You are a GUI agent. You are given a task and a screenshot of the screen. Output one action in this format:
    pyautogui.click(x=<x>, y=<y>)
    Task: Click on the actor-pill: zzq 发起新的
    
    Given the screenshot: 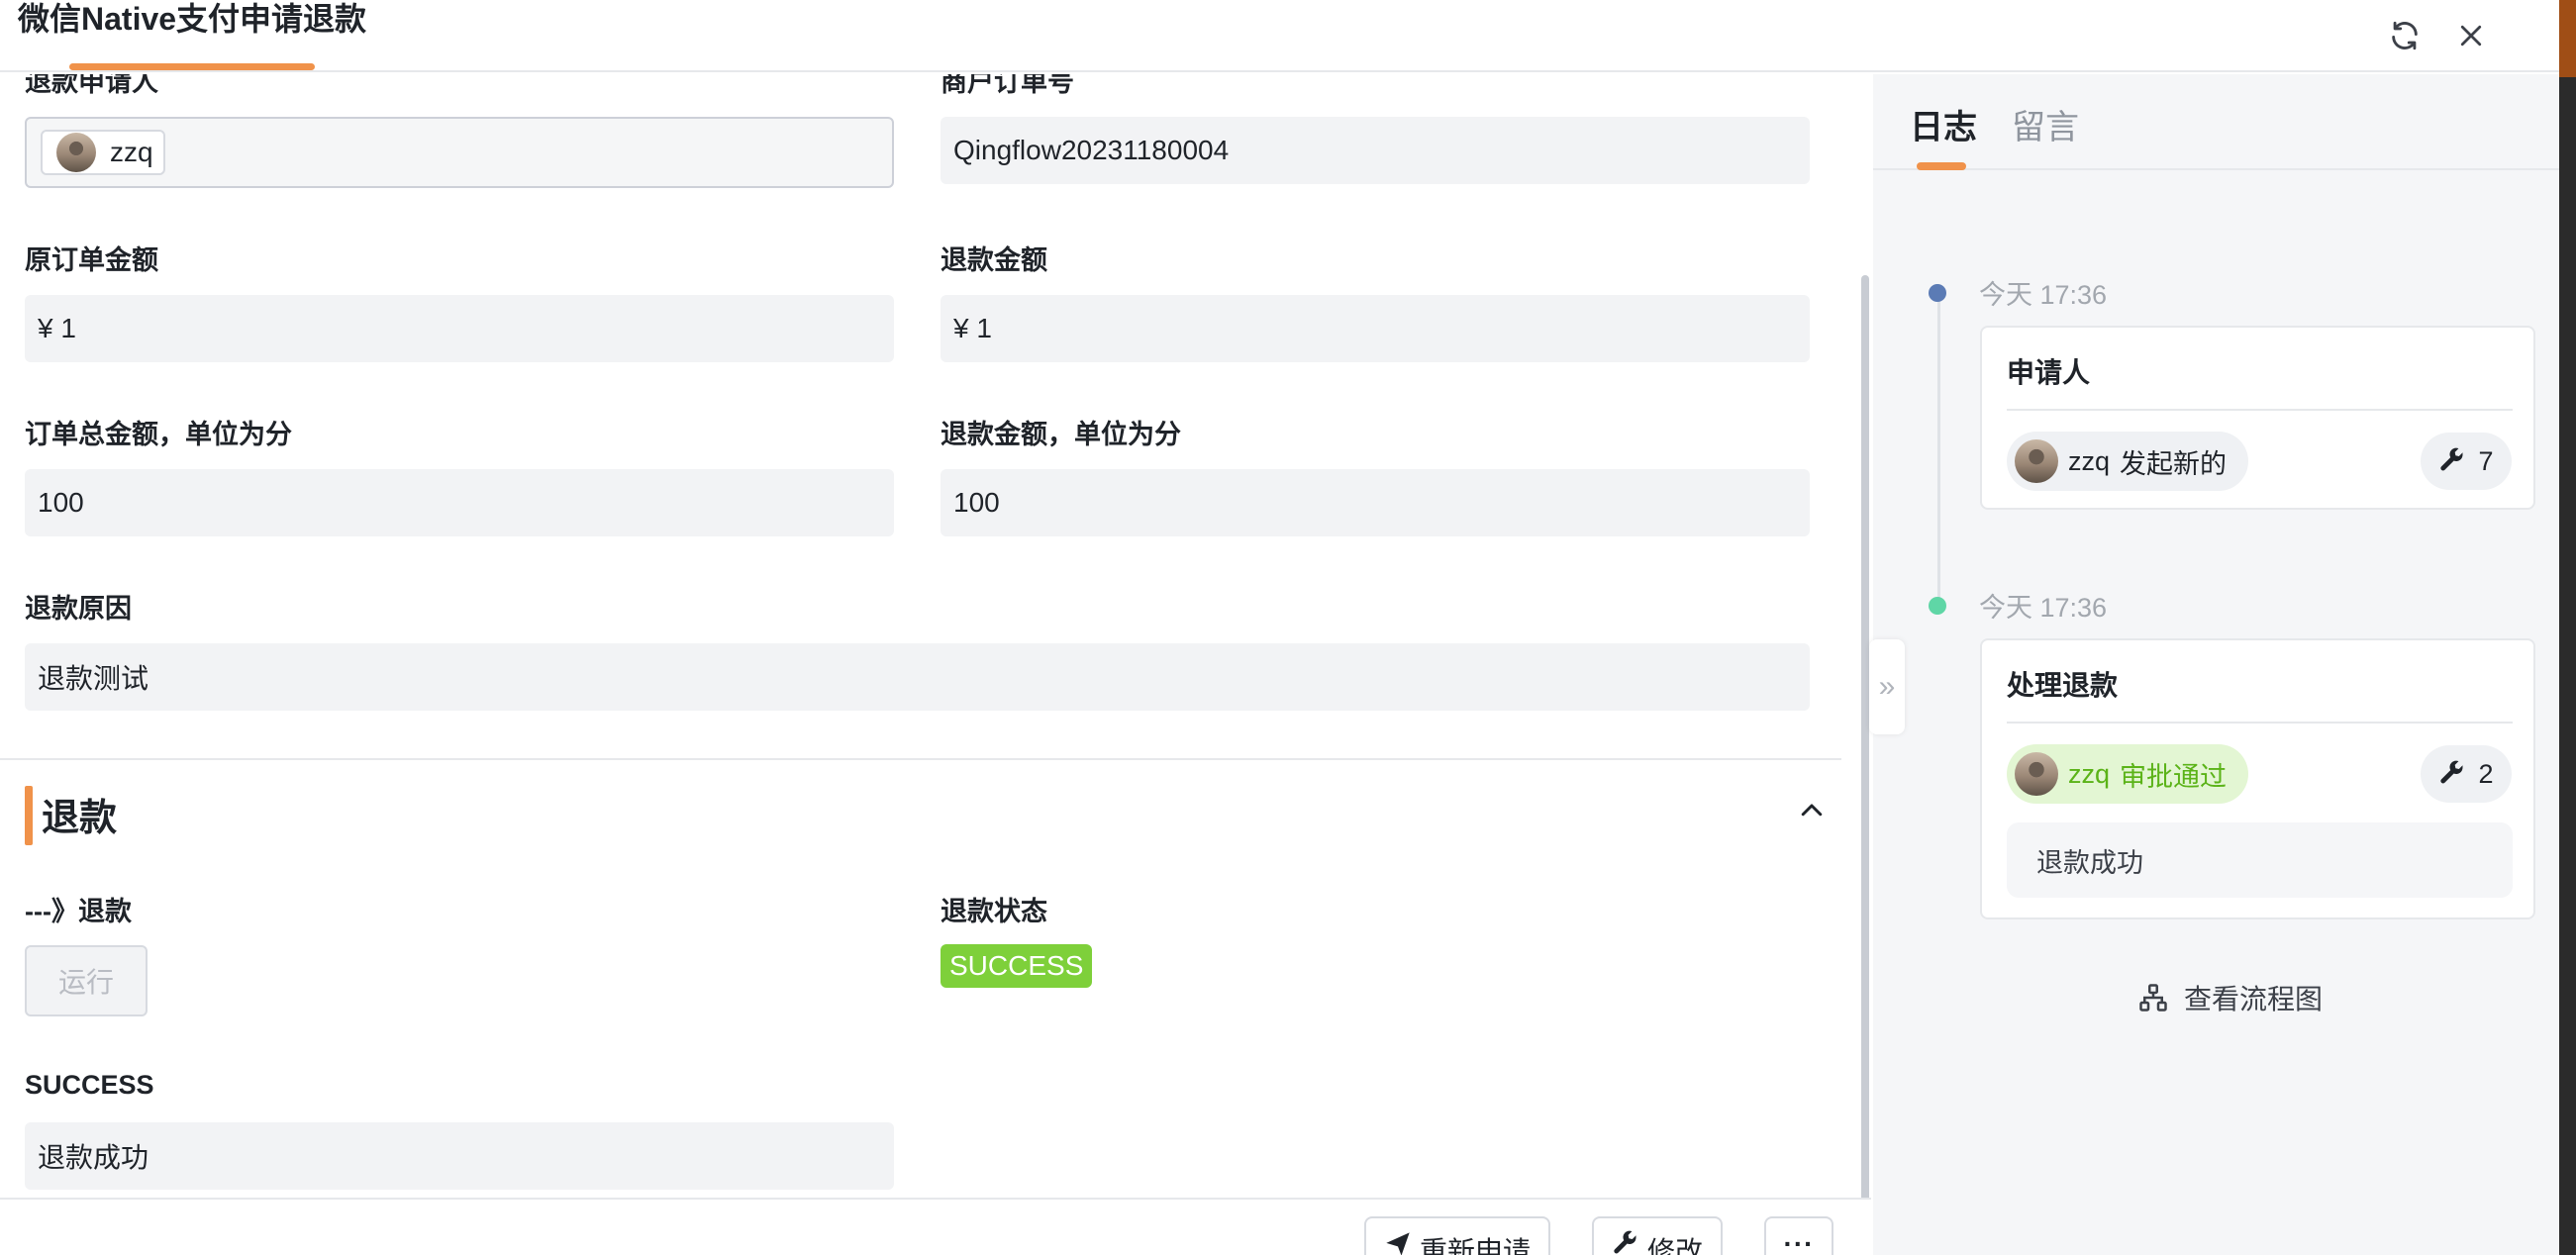 What is the action you would take?
    pyautogui.click(x=2128, y=461)
    